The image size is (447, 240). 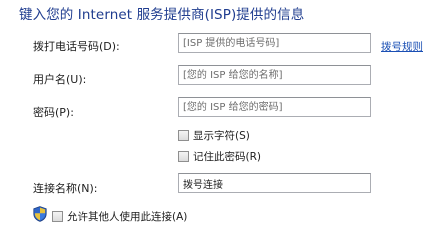 What do you see at coordinates (76, 46) in the screenshot?
I see `dial-number-label: 拨打电话号码(D):` at bounding box center [76, 46].